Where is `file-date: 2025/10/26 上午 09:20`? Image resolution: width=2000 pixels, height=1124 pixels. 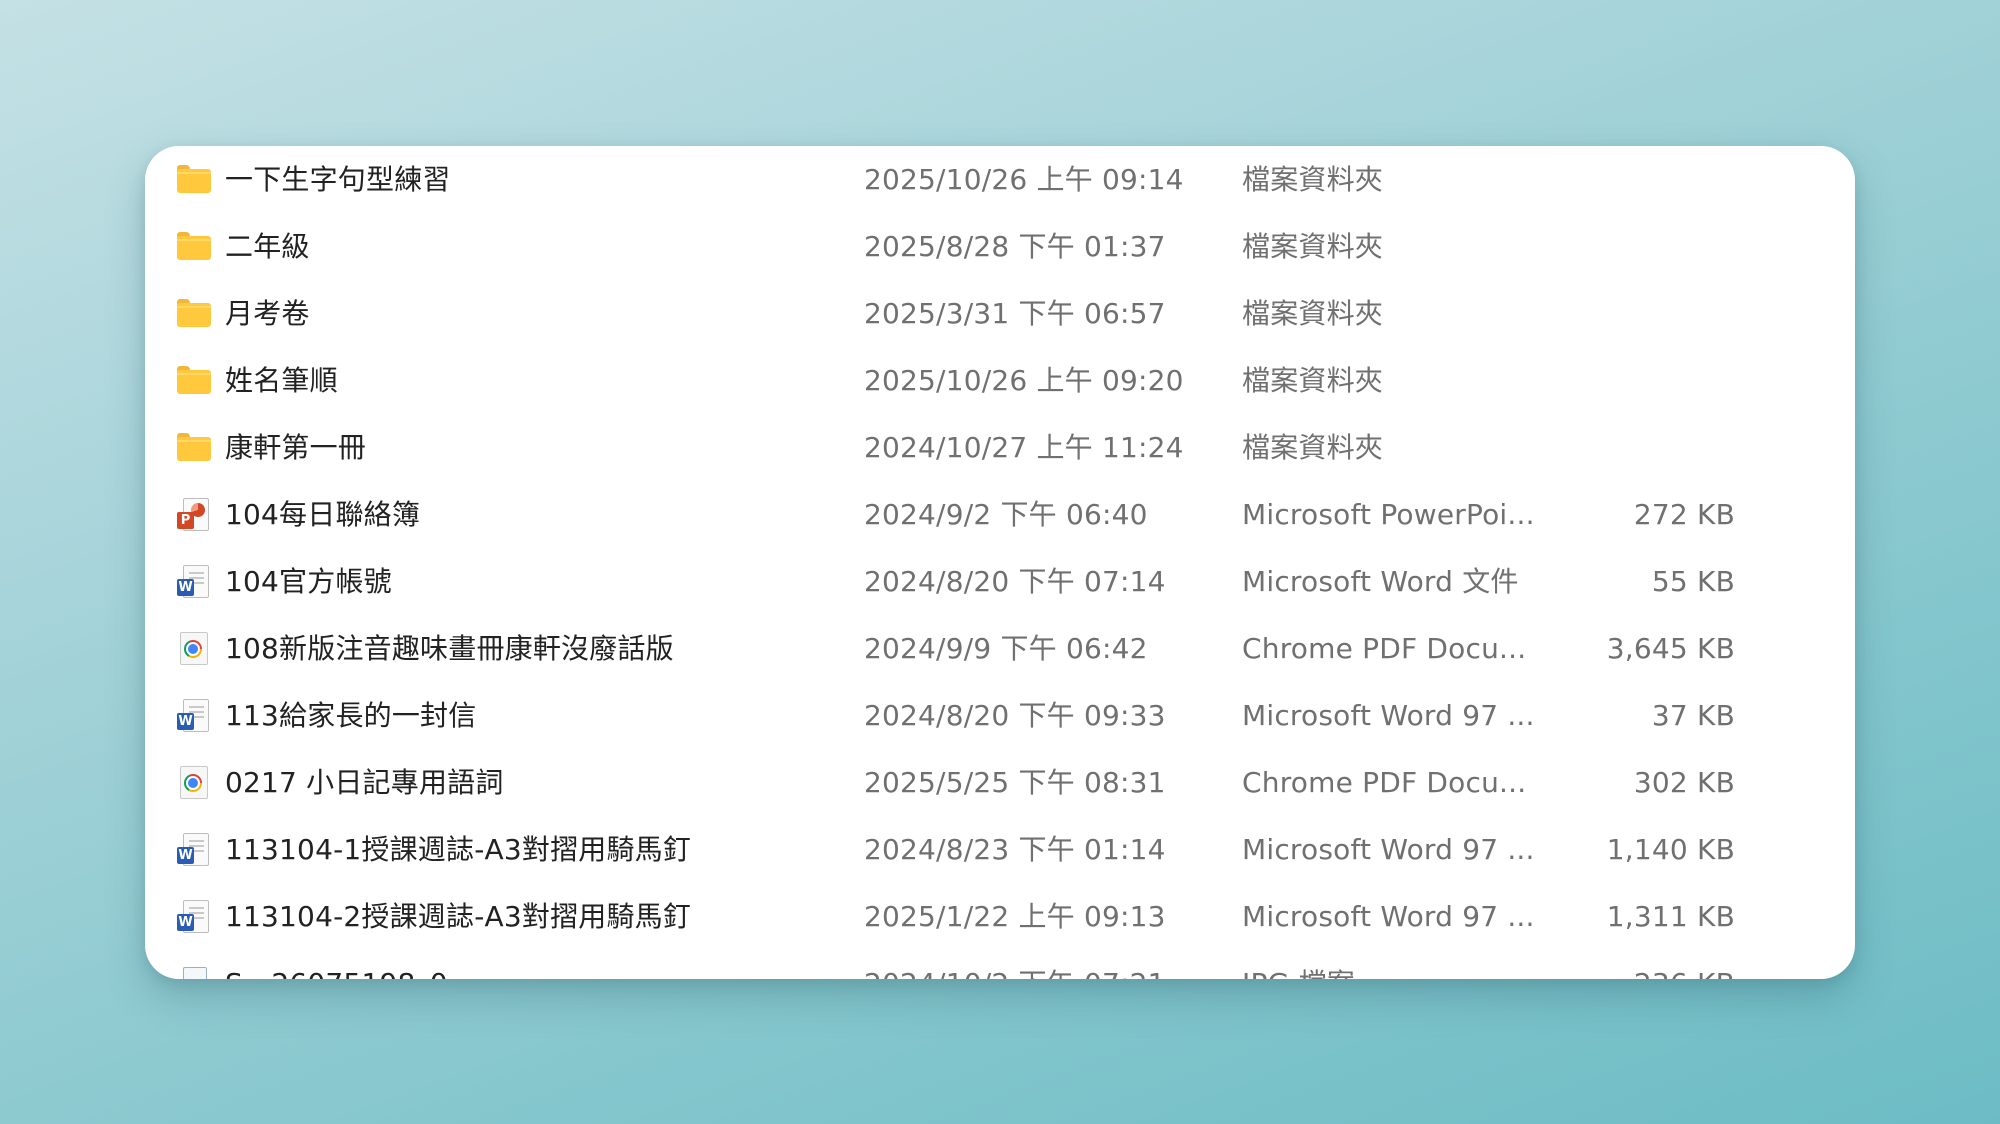 file-date: 2025/10/26 上午 09:20 is located at coordinates (1024, 380).